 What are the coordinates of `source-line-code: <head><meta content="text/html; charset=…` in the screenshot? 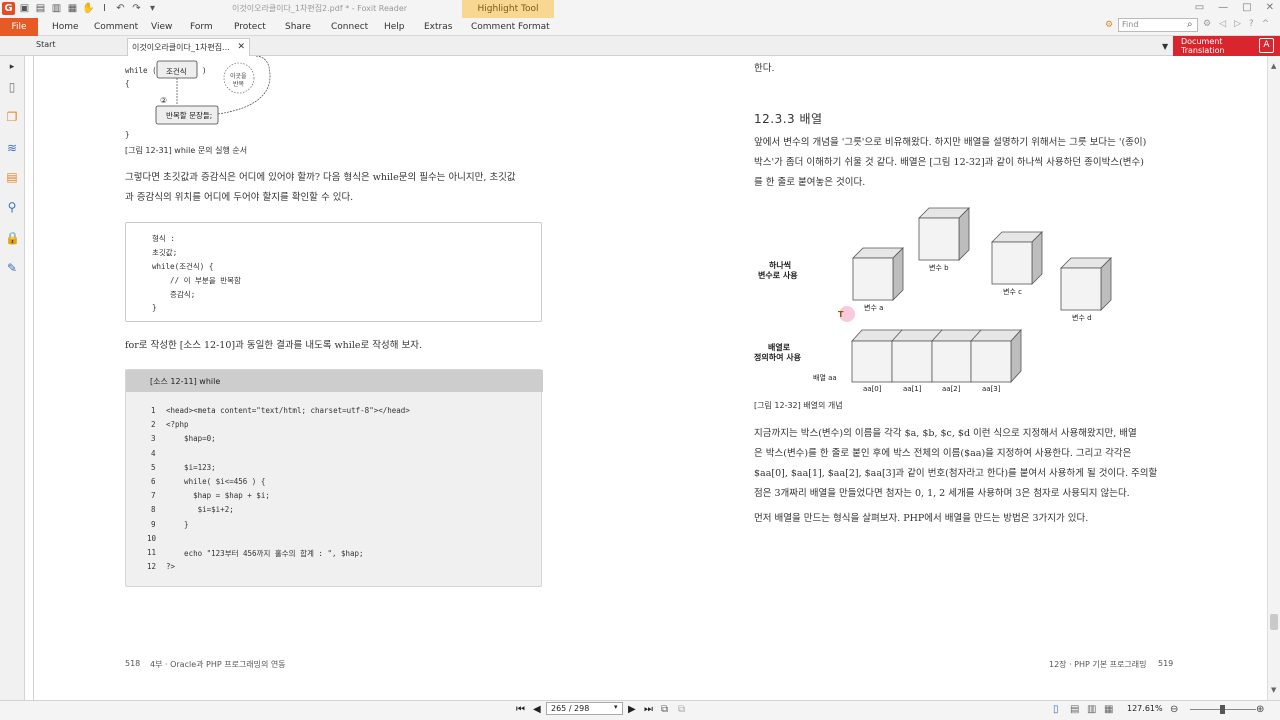 It's located at (288, 410).